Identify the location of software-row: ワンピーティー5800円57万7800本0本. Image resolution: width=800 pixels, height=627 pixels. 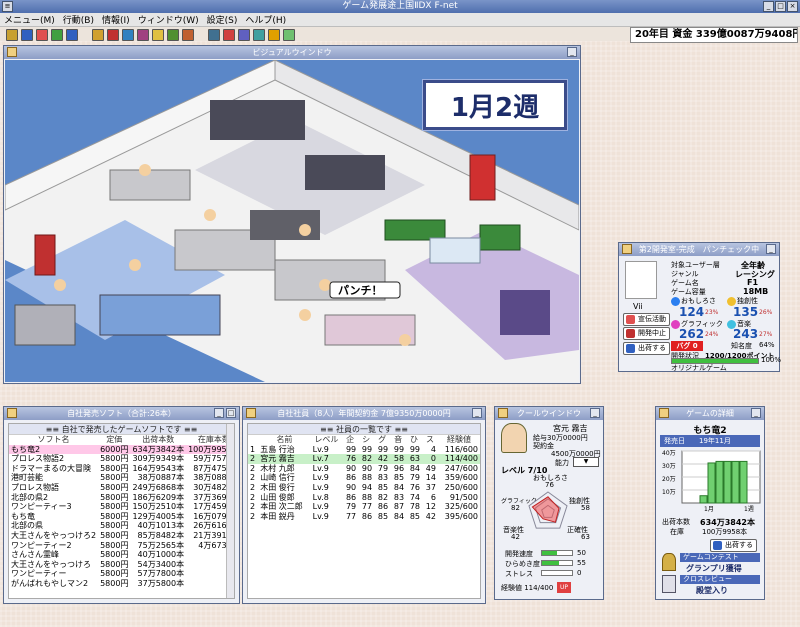
(121, 574).